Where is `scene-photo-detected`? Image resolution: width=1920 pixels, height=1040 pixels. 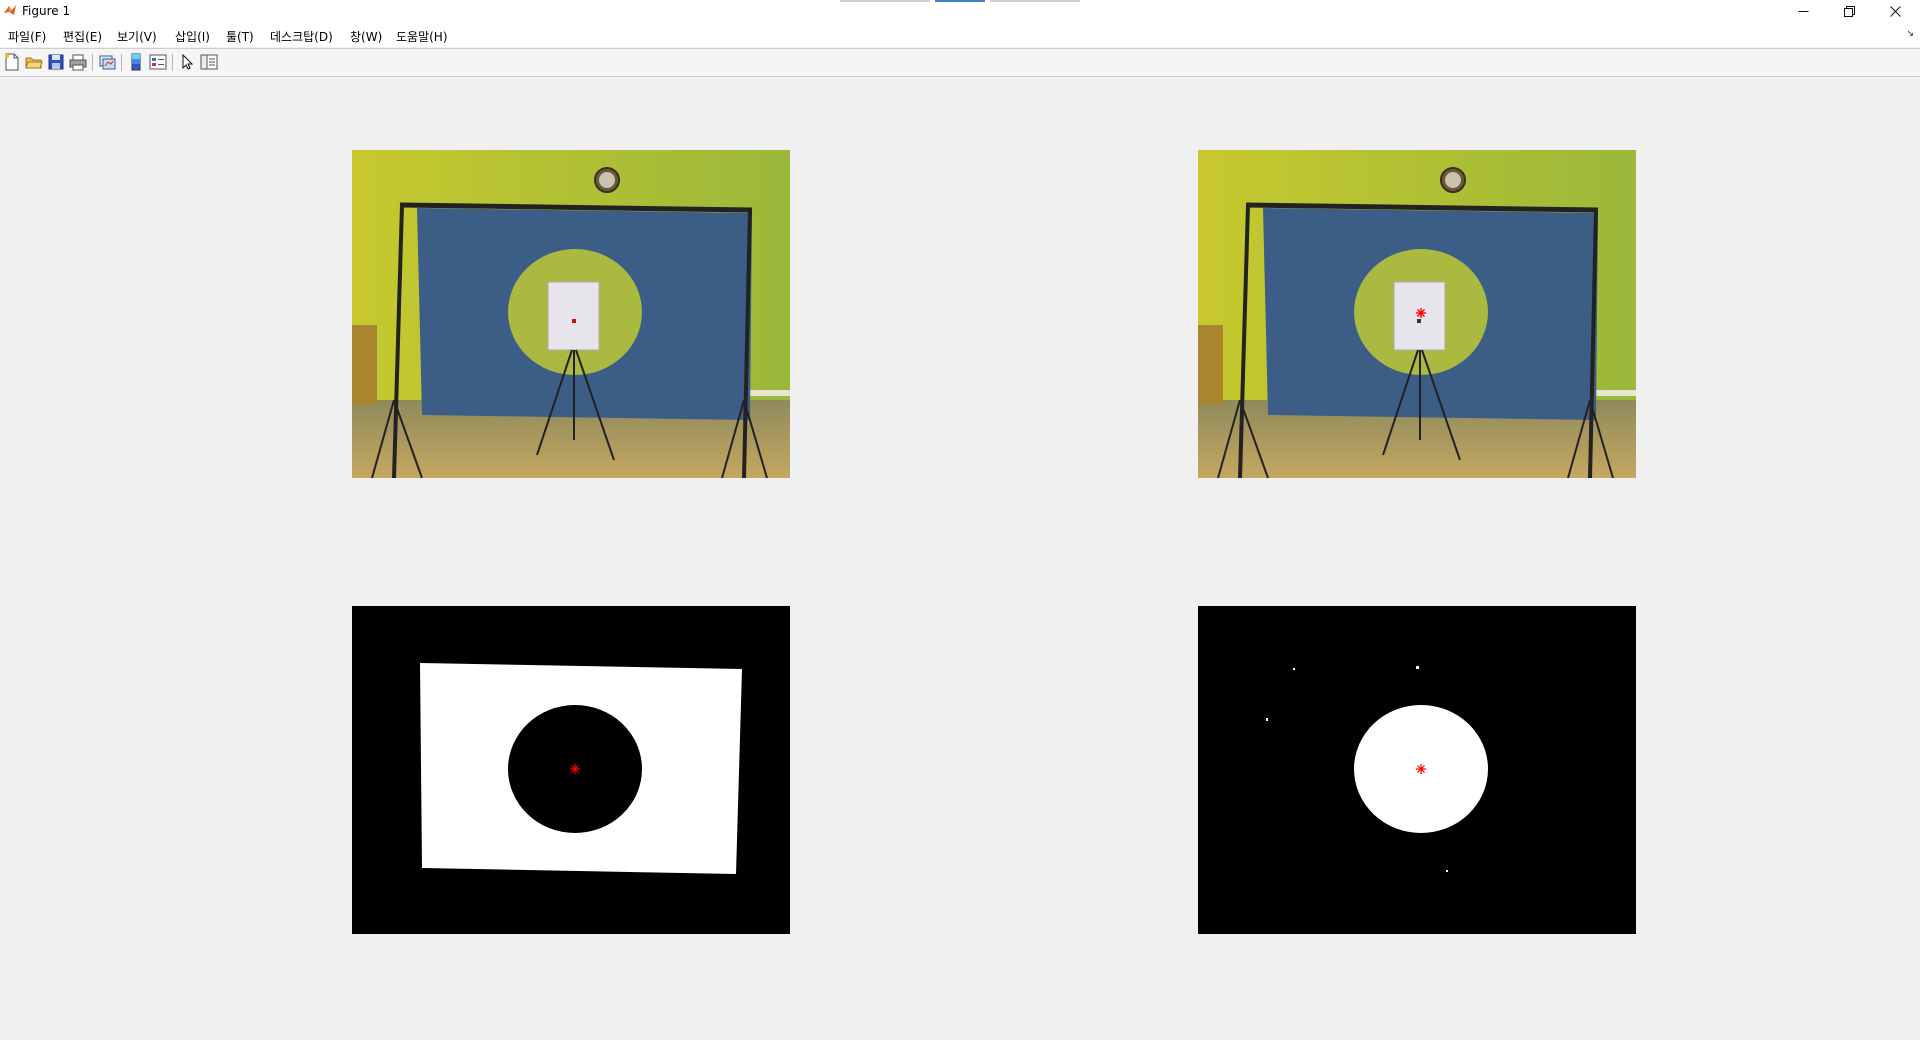 scene-photo-detected is located at coordinates (1417, 314).